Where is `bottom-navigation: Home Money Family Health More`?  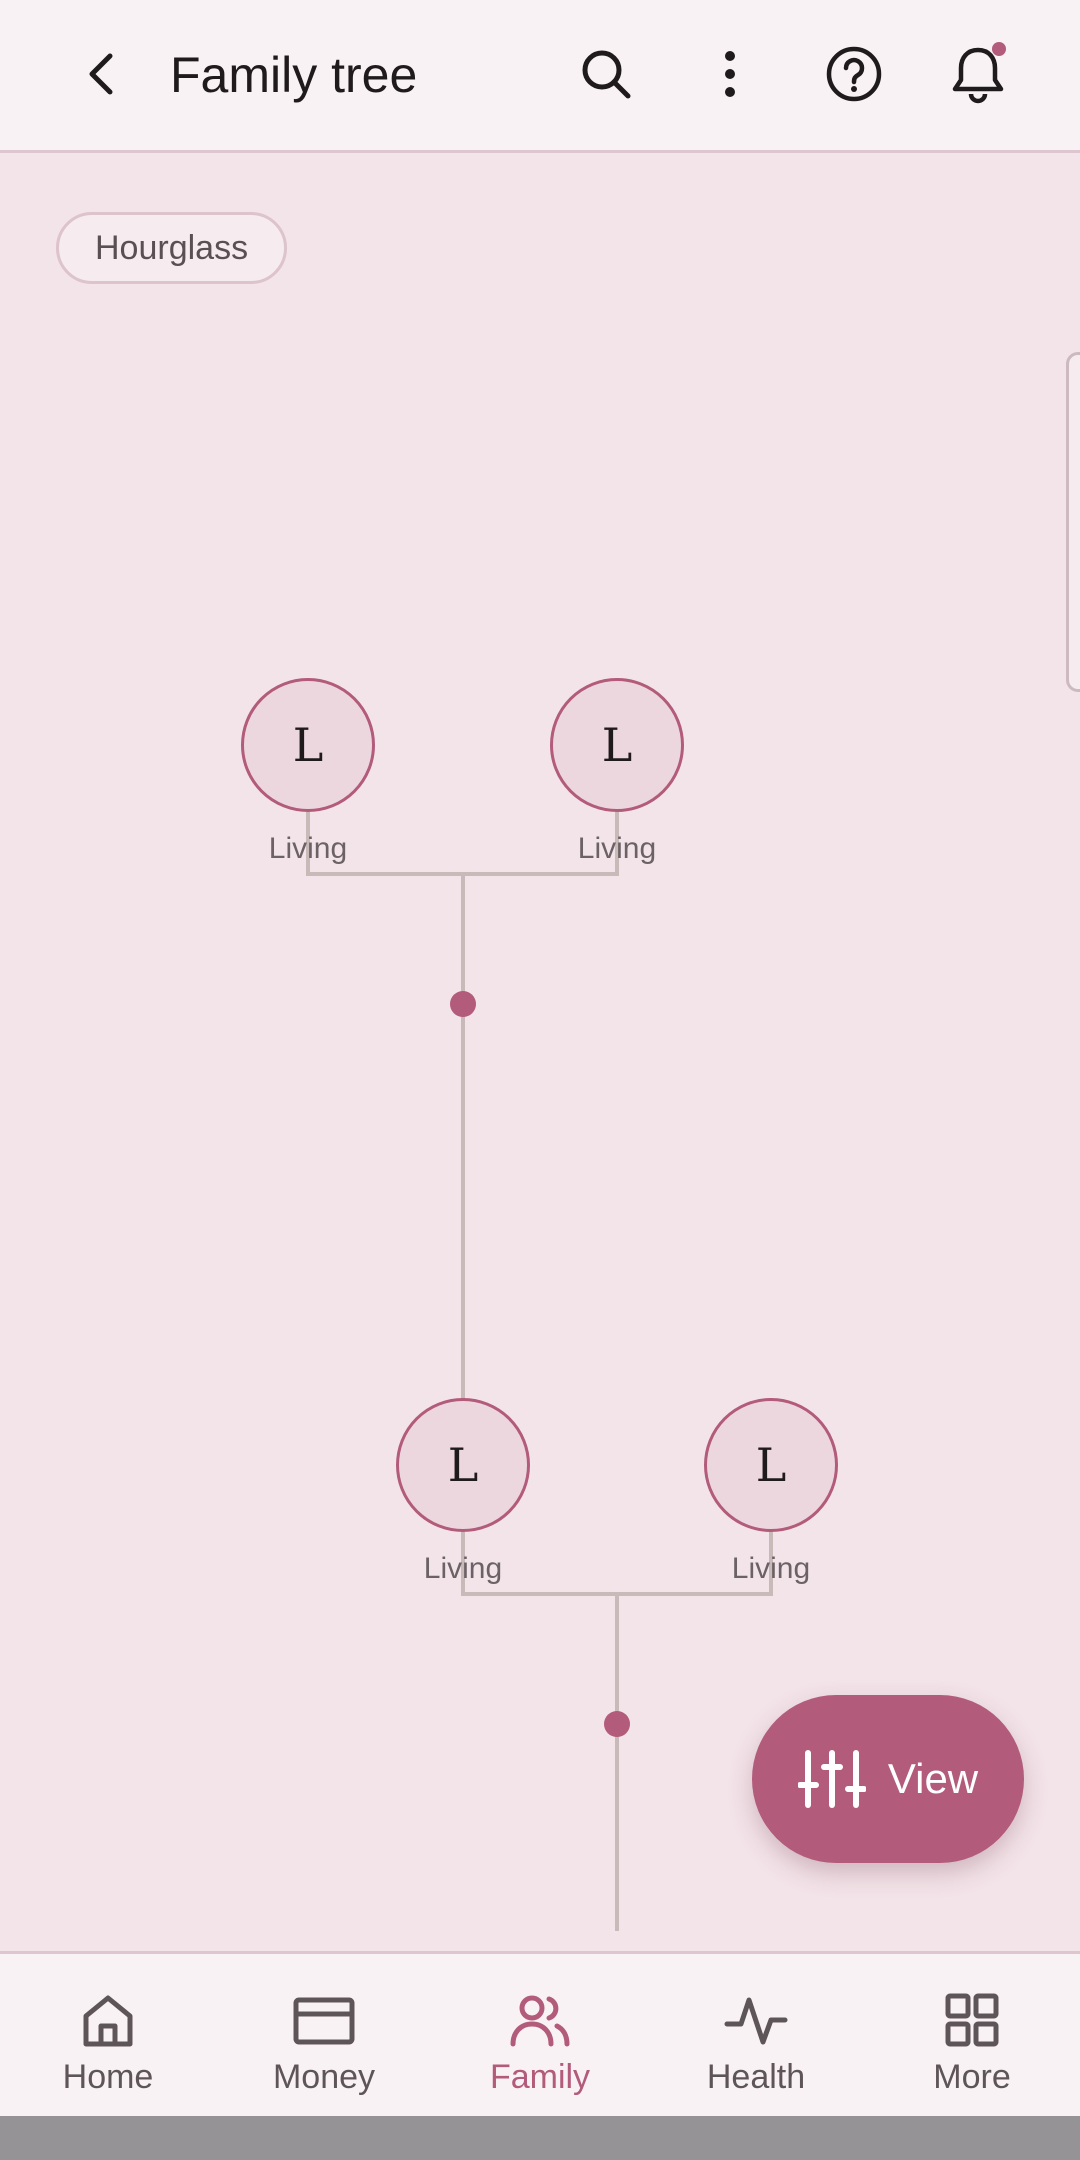 bottom-navigation: Home Money Family Health More is located at coordinates (540, 2033).